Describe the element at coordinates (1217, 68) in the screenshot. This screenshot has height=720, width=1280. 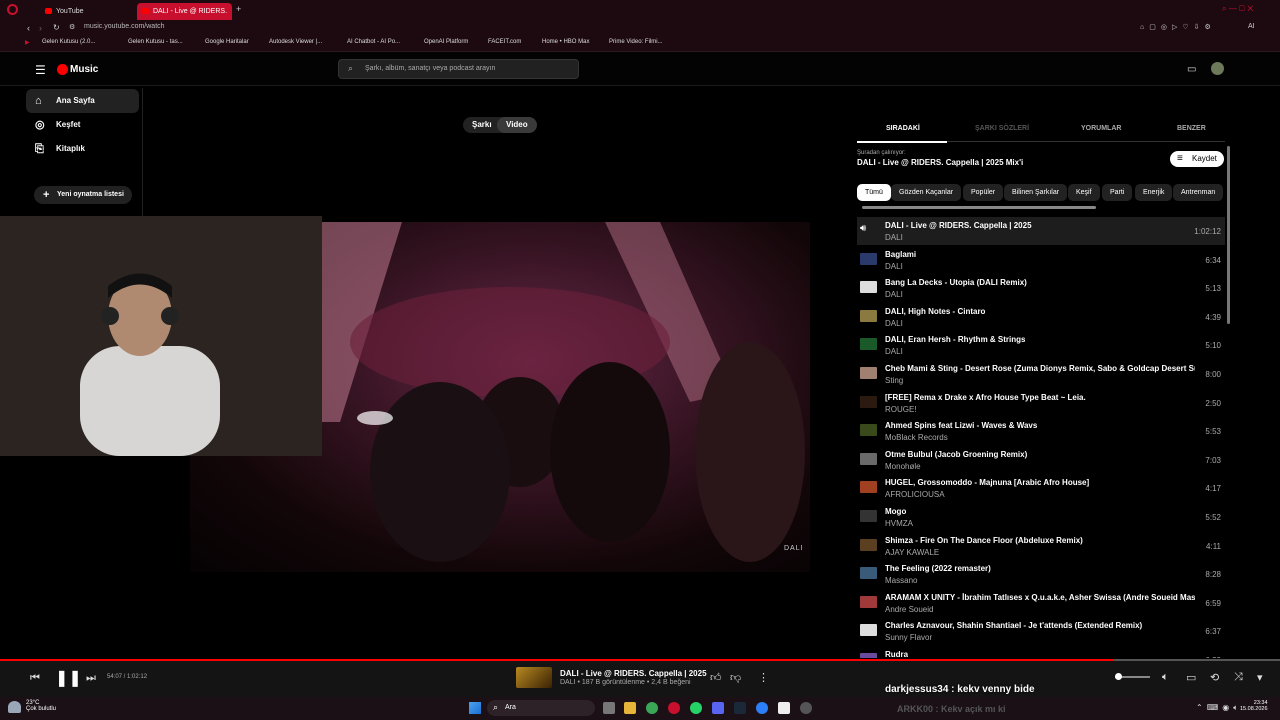
I see `avatar` at that location.